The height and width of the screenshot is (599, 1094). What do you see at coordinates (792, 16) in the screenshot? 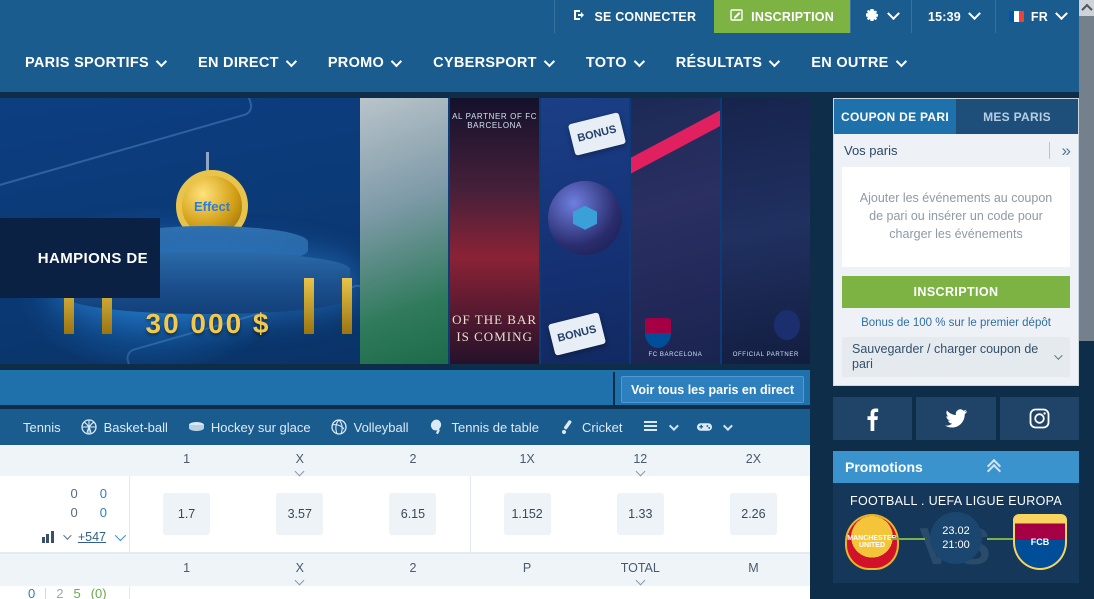
I see `register-label: INSCRIPTION` at bounding box center [792, 16].